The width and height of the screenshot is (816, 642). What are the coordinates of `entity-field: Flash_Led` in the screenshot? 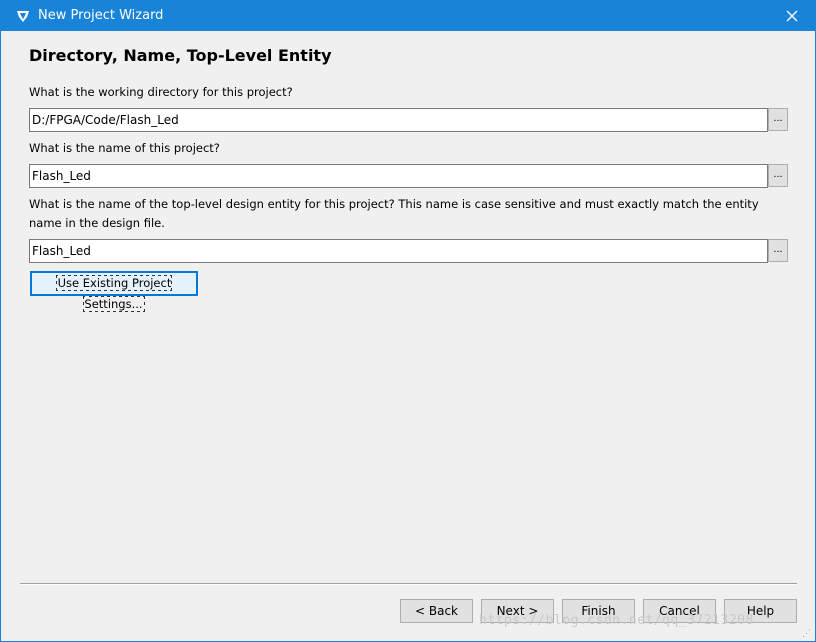 It's located at (398, 251).